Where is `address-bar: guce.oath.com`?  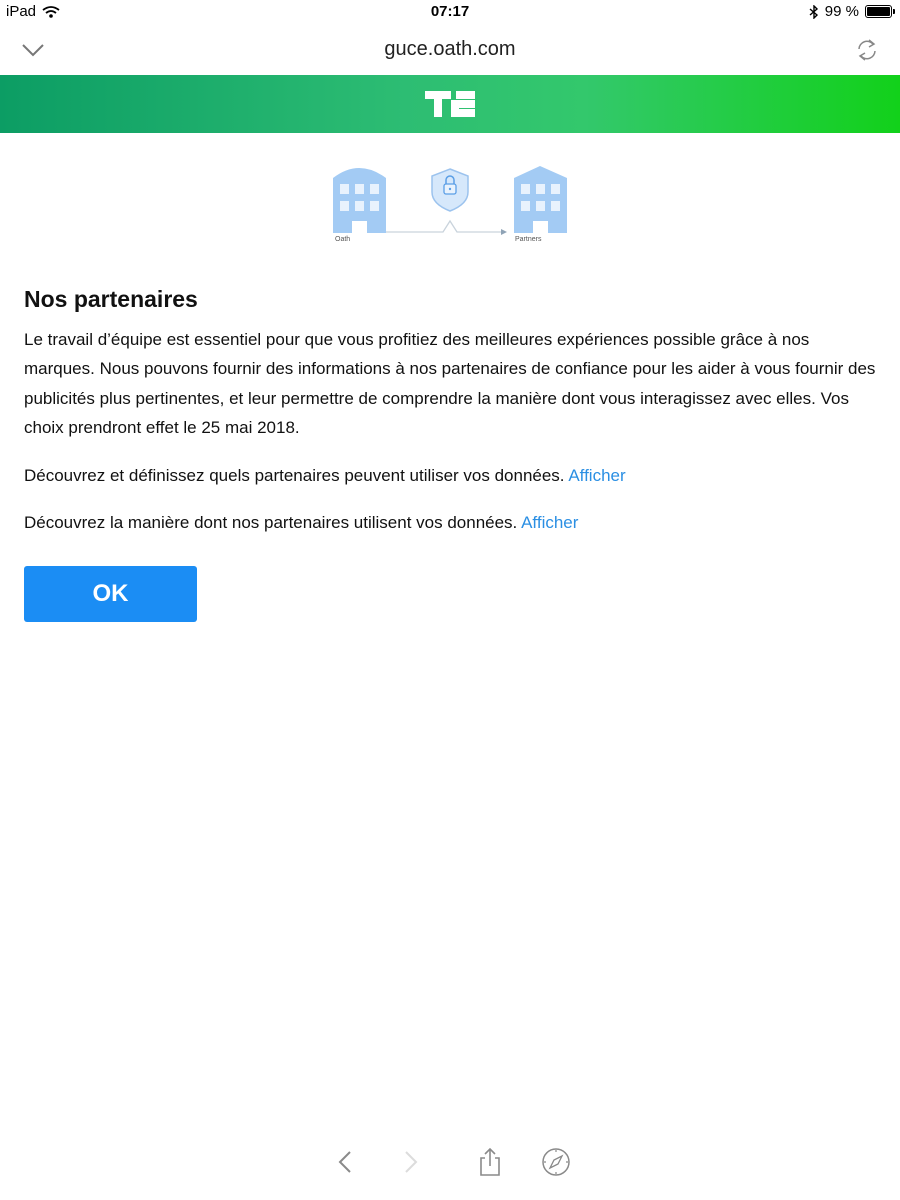 address-bar: guce.oath.com is located at coordinates (450, 50).